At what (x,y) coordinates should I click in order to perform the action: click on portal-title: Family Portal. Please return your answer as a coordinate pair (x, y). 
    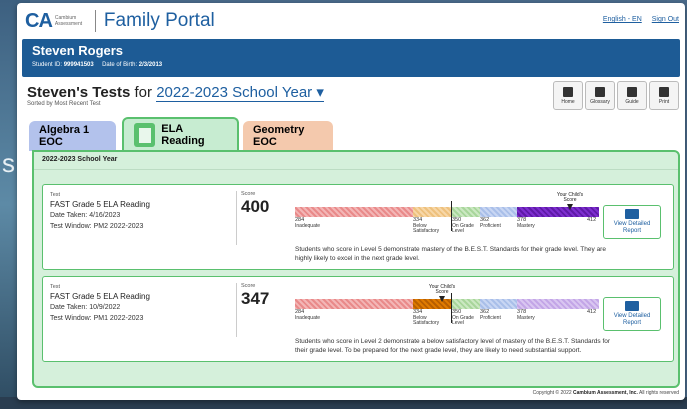
    Looking at the image, I should click on (159, 20).